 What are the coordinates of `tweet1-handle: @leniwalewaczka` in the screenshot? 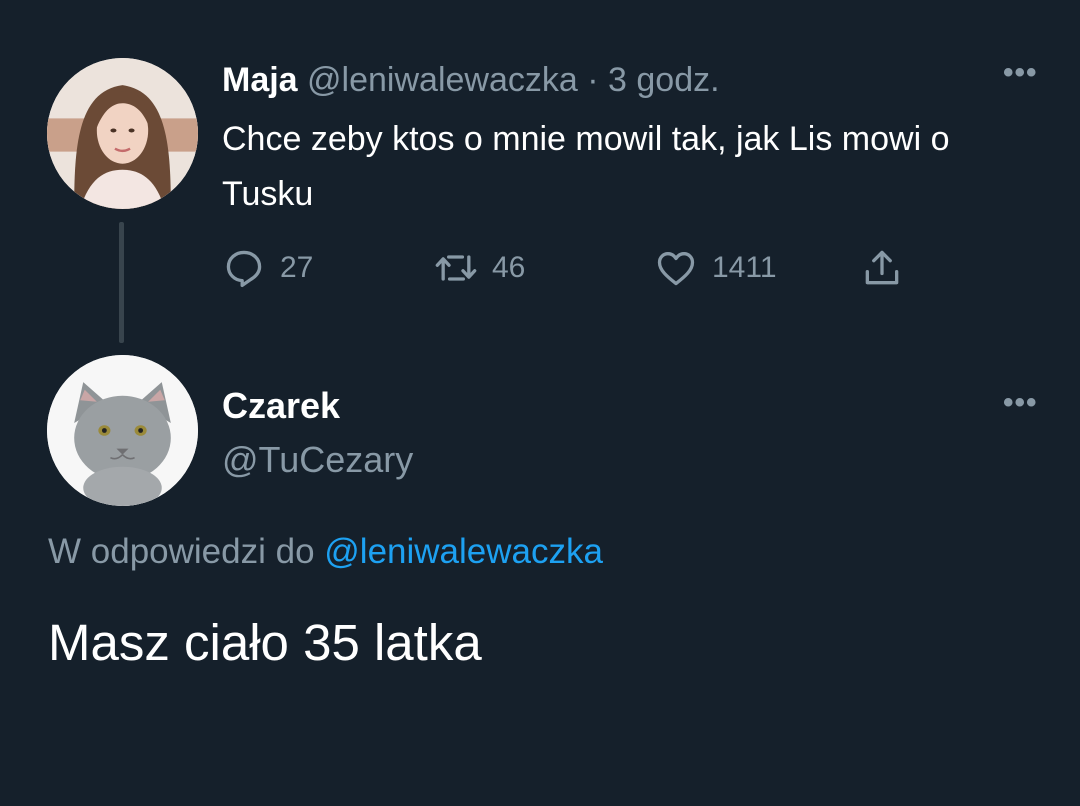 It's located at (442, 80).